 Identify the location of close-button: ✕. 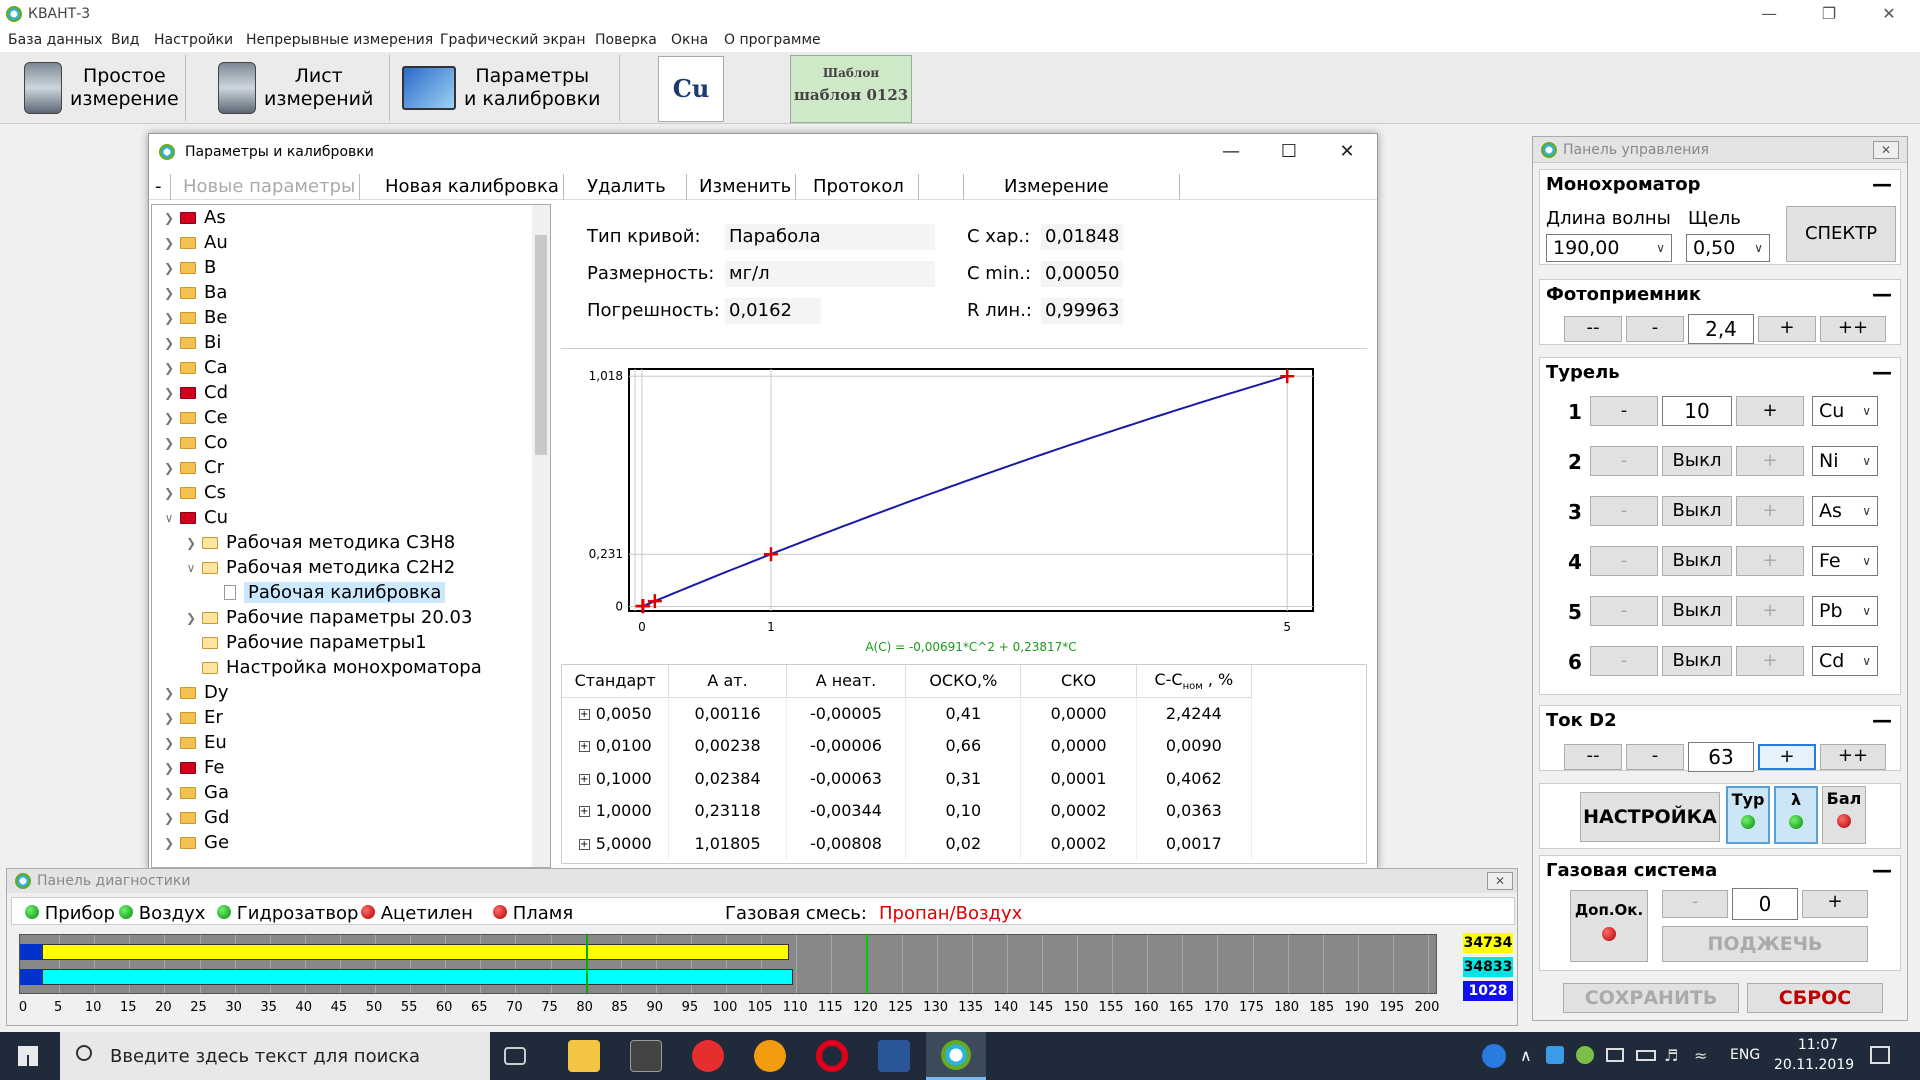
(1889, 14).